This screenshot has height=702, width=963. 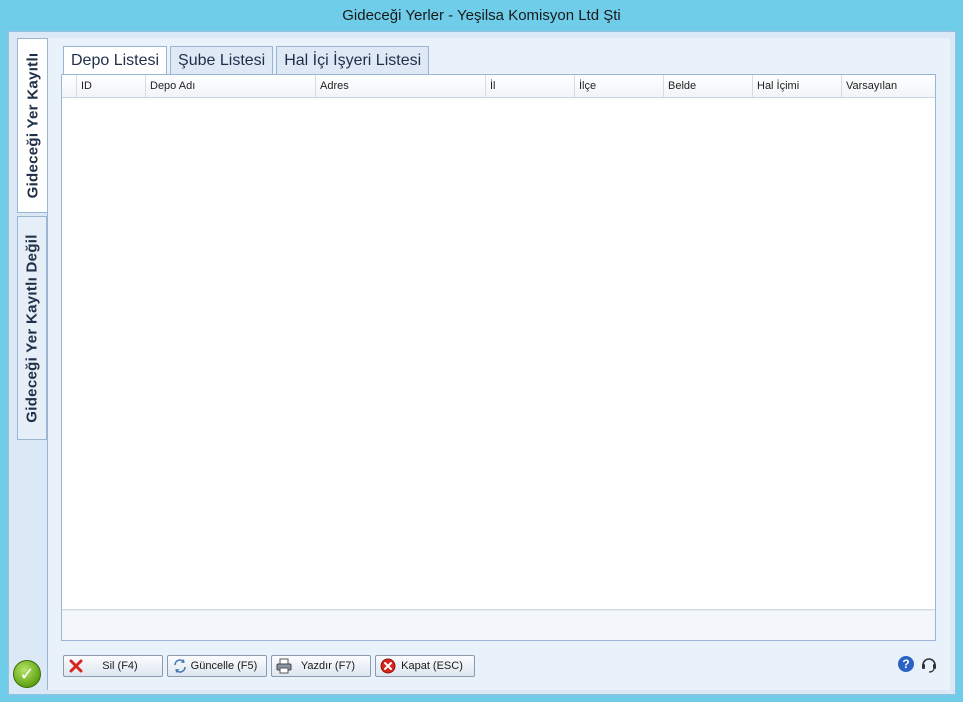 What do you see at coordinates (401, 86) in the screenshot?
I see `column-header-adres: Adres` at bounding box center [401, 86].